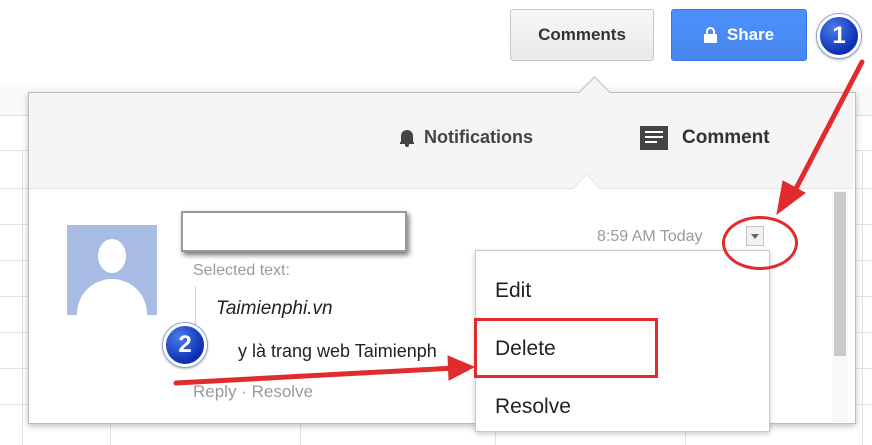 The image size is (872, 445). I want to click on add-comment-button: Comment, so click(705, 138).